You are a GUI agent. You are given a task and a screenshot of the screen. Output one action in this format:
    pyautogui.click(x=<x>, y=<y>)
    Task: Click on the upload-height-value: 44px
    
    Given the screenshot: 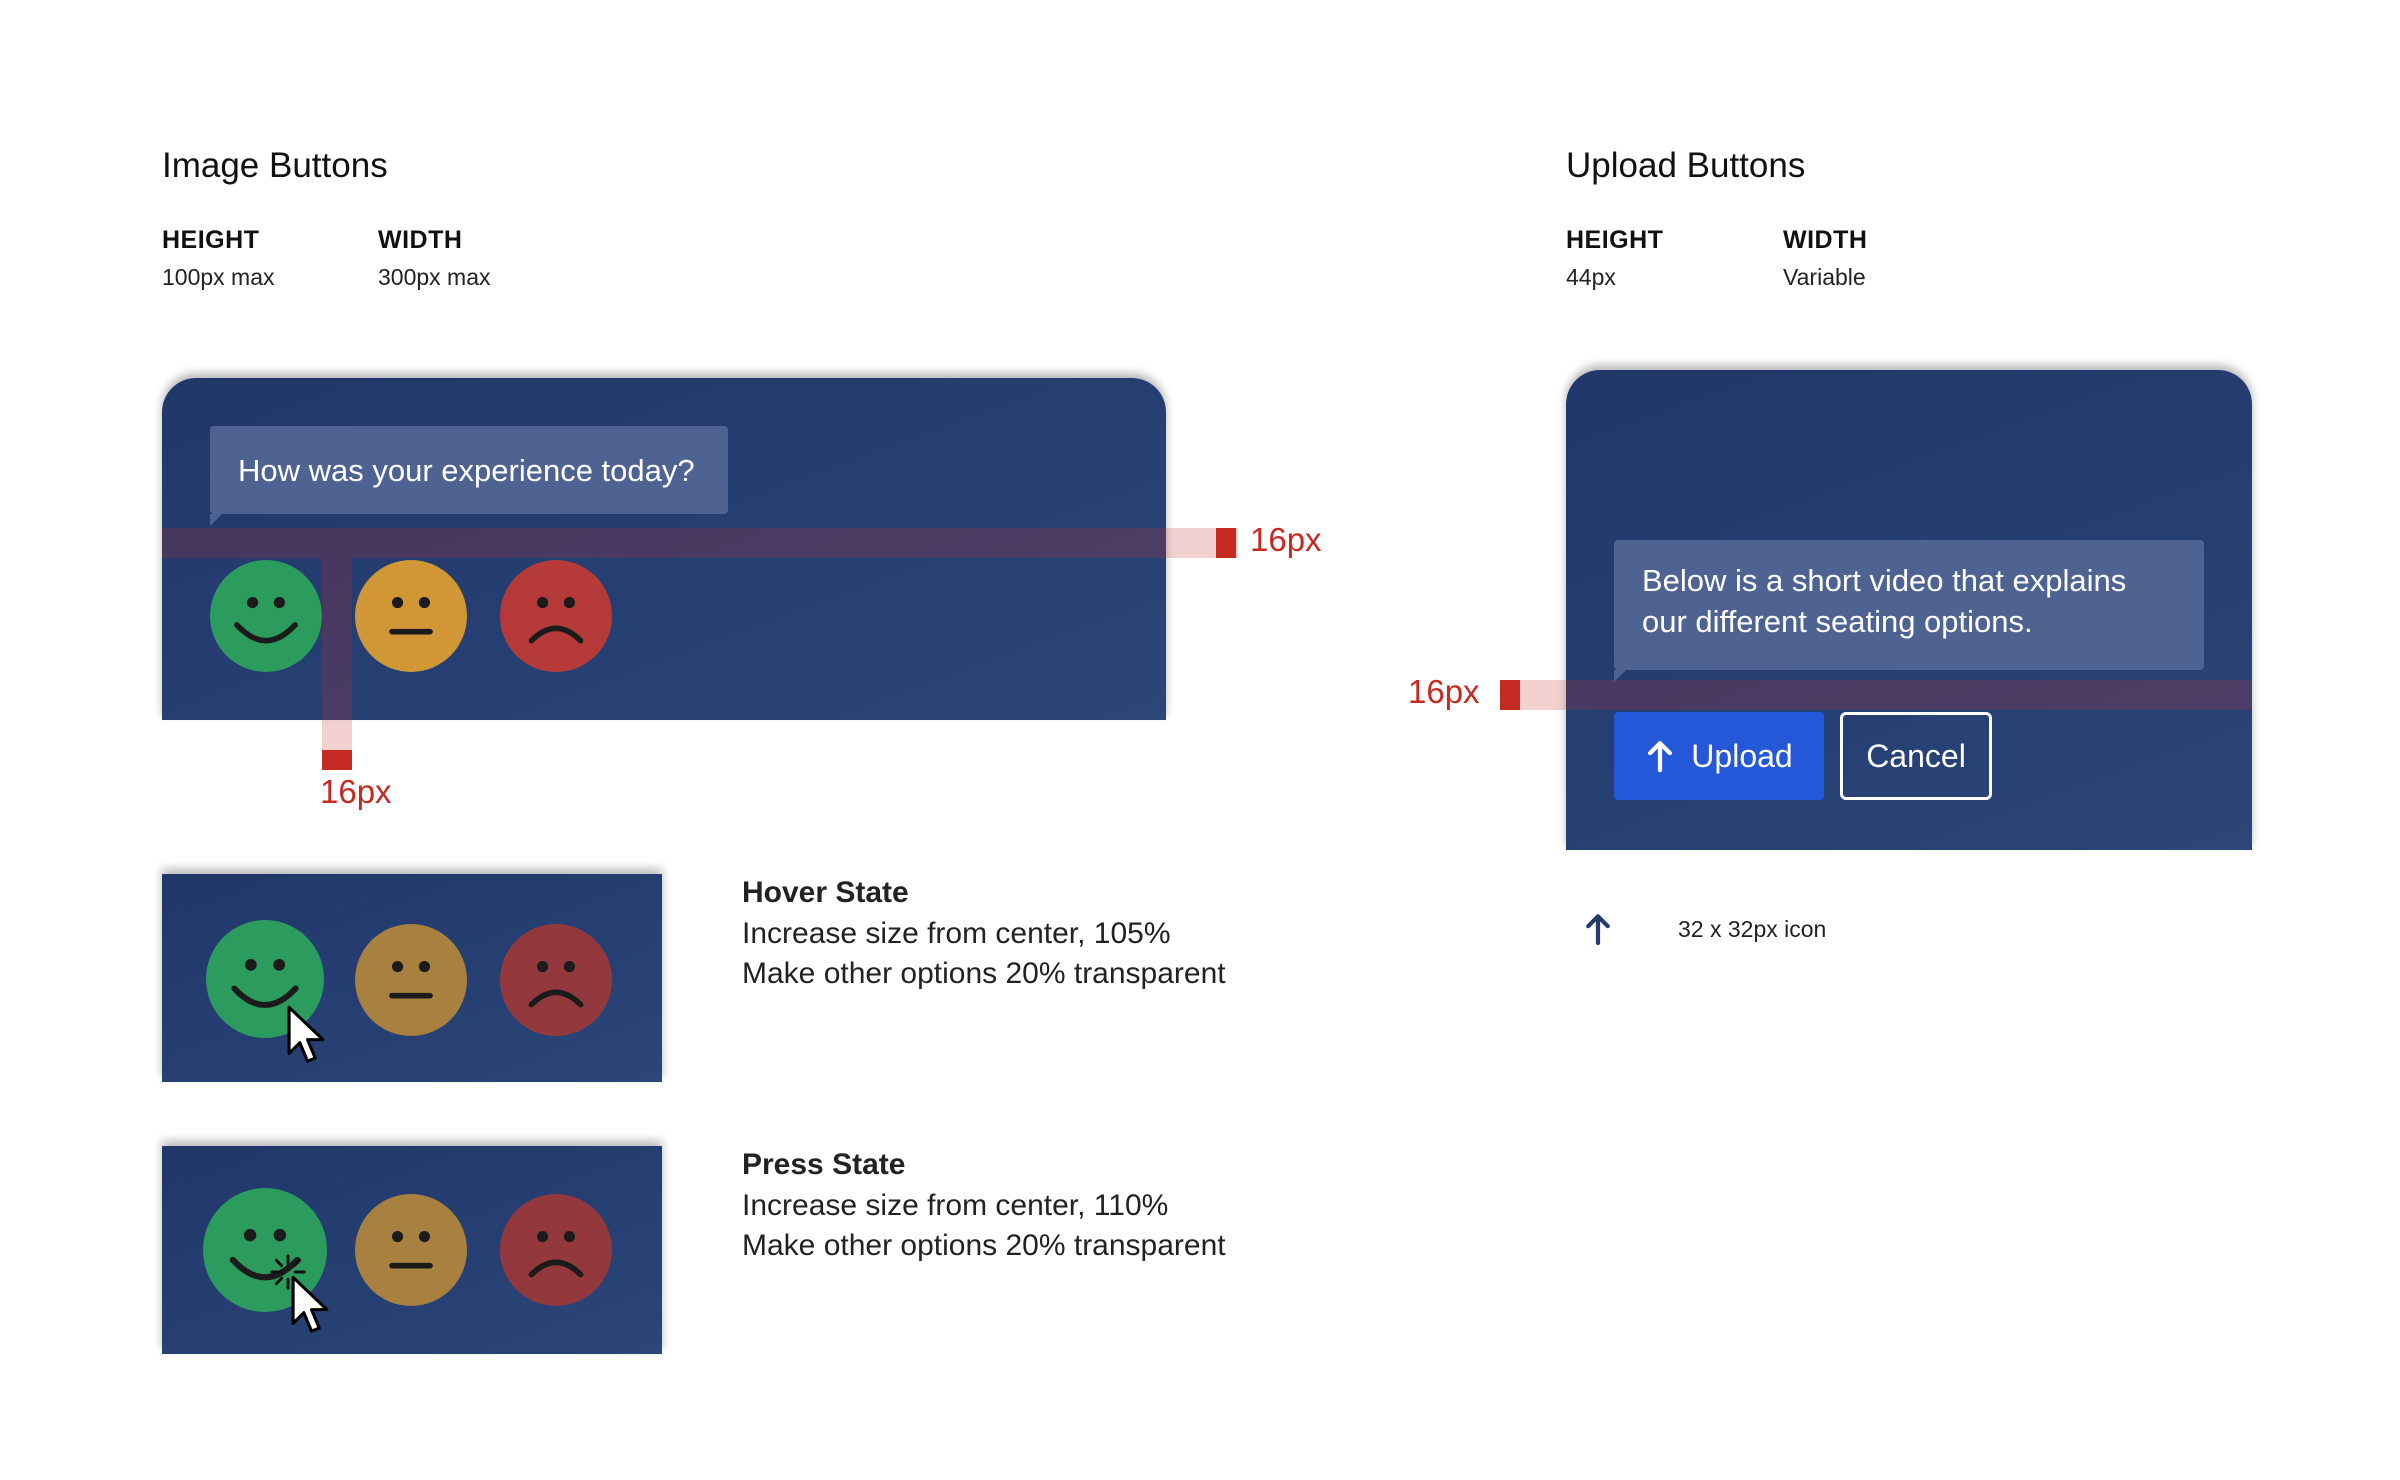 What is the action you would take?
    pyautogui.click(x=1591, y=277)
    